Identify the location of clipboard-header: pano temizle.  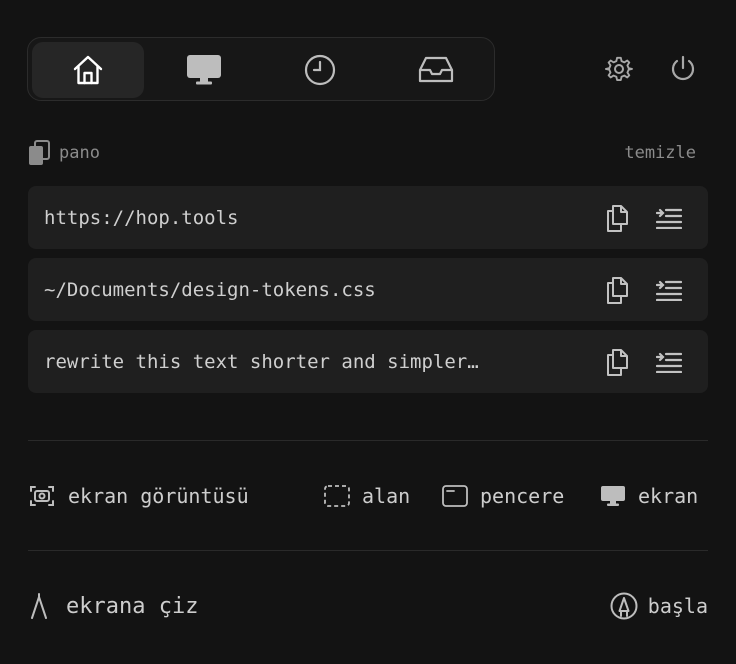
(362, 153).